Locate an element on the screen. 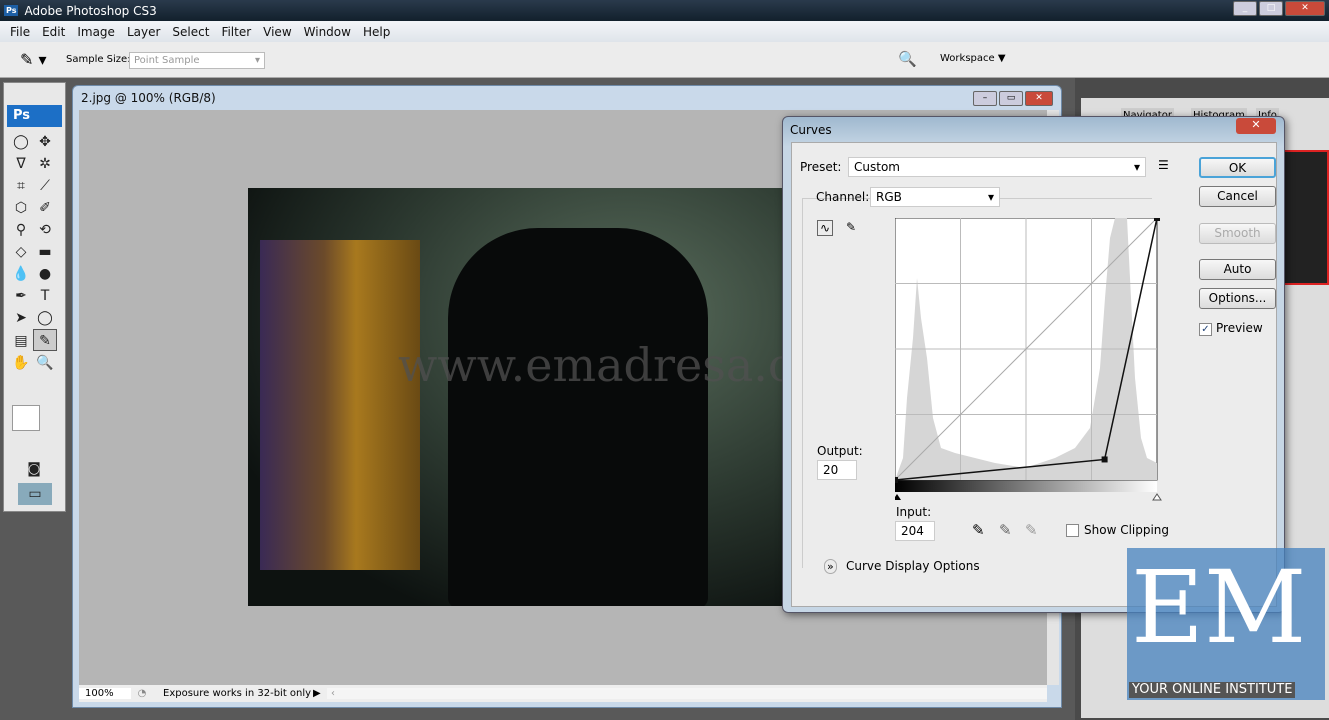 Image resolution: width=1329 pixels, height=720 pixels. marquee-tool-icon: ◯ is located at coordinates (21, 142).